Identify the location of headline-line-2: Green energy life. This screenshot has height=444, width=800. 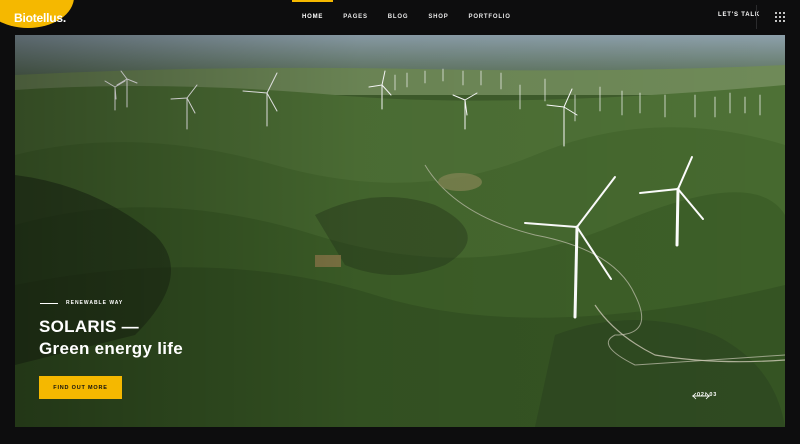
(111, 348).